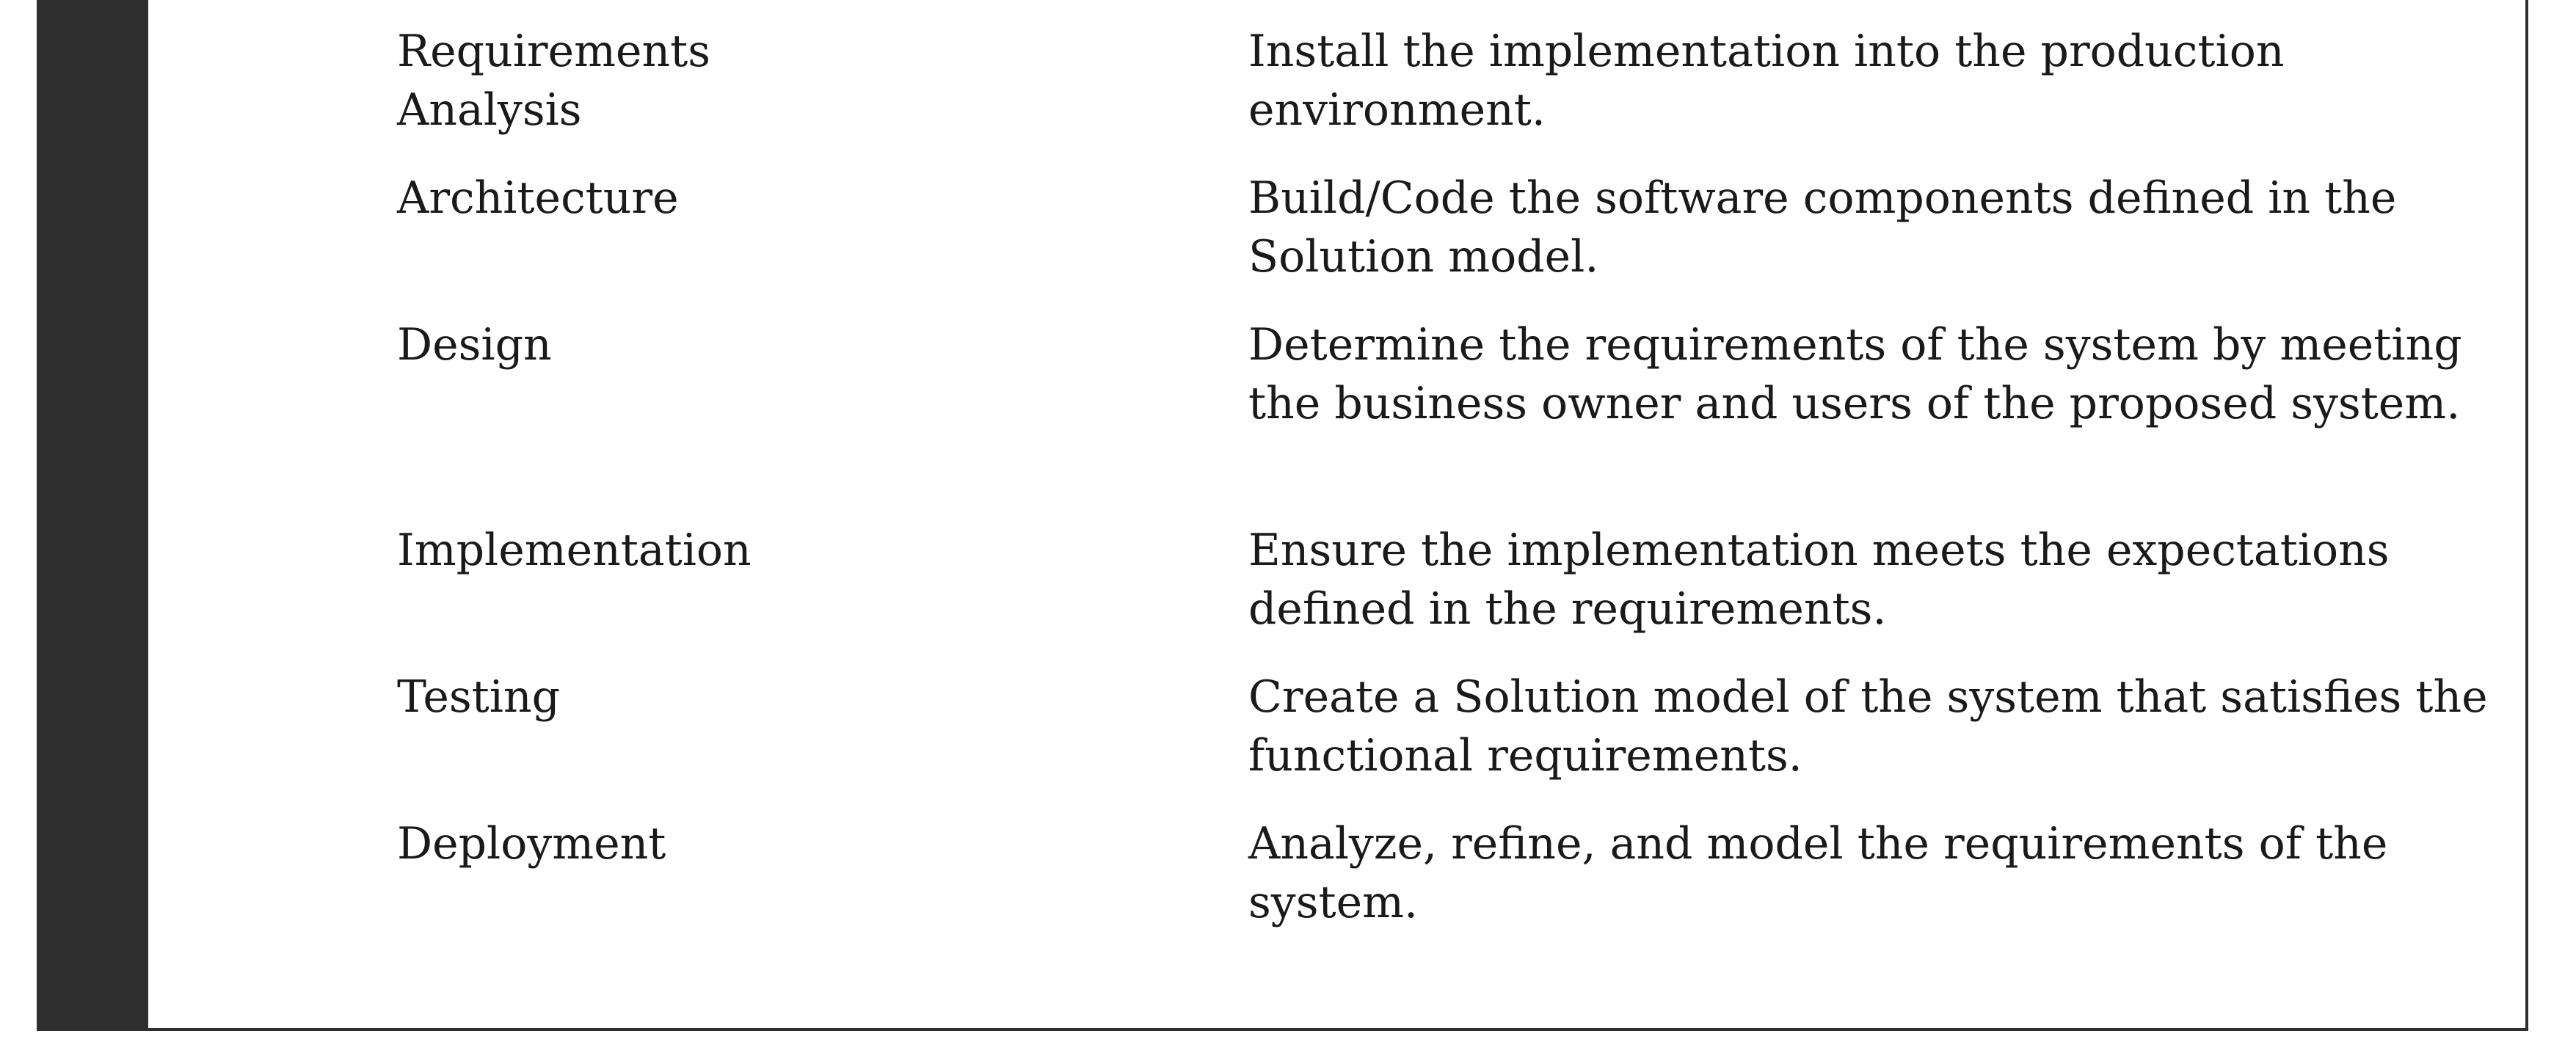 The image size is (2576, 1050). I want to click on phase-term: Design, so click(474, 345).